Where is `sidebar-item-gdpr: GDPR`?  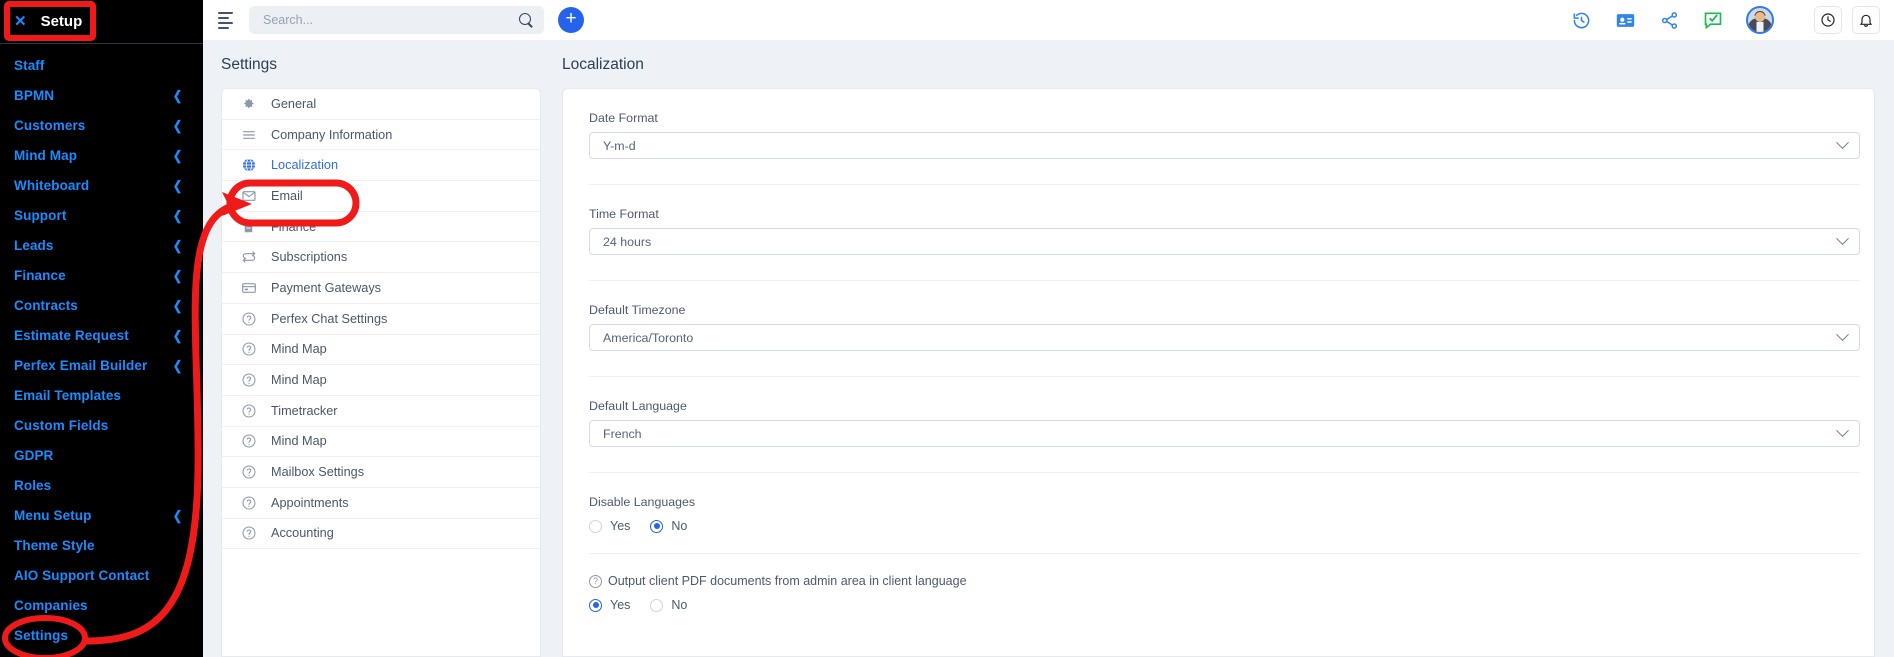
sidebar-item-gdpr: GDPR is located at coordinates (101, 455).